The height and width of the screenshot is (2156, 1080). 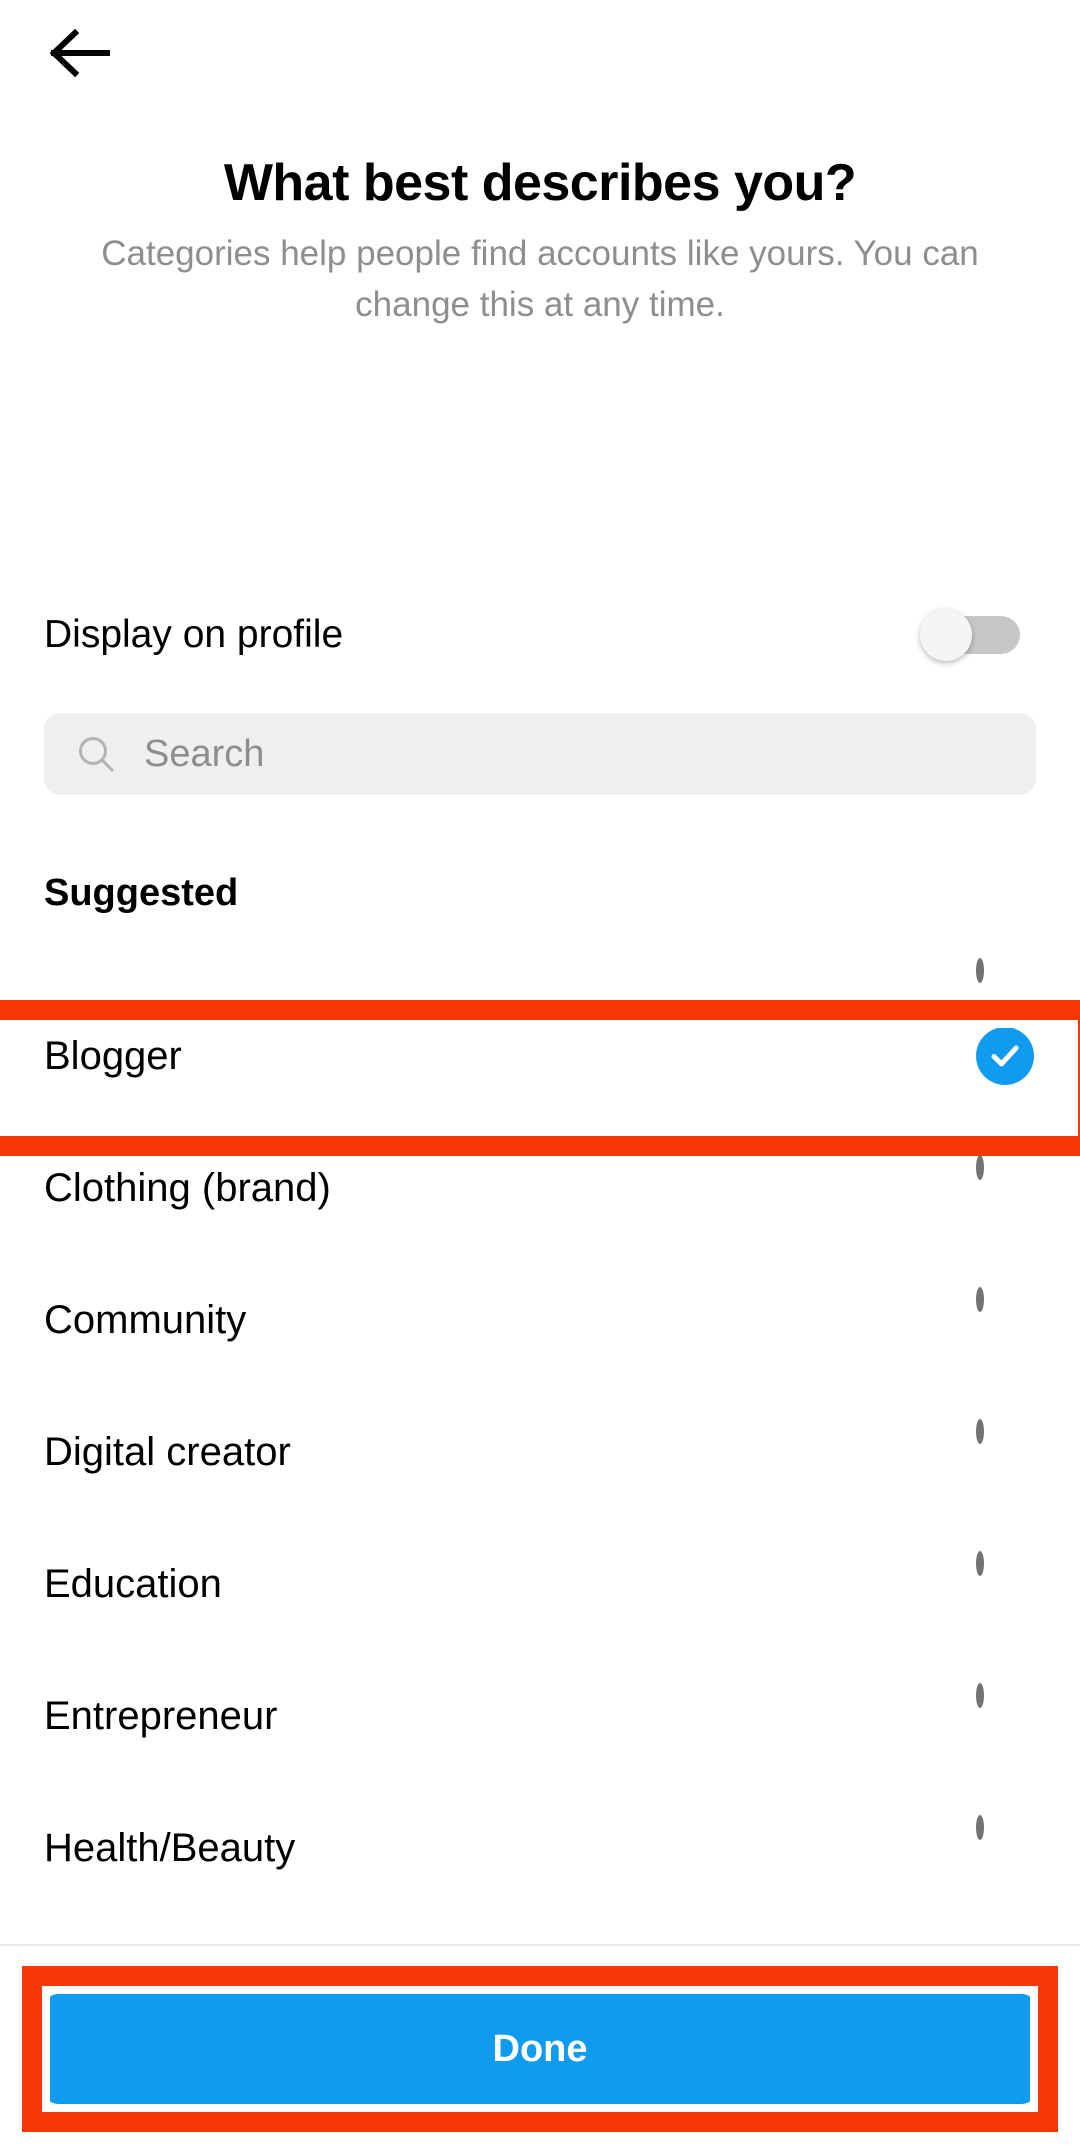 What do you see at coordinates (540, 1945) in the screenshot?
I see `footer-separator` at bounding box center [540, 1945].